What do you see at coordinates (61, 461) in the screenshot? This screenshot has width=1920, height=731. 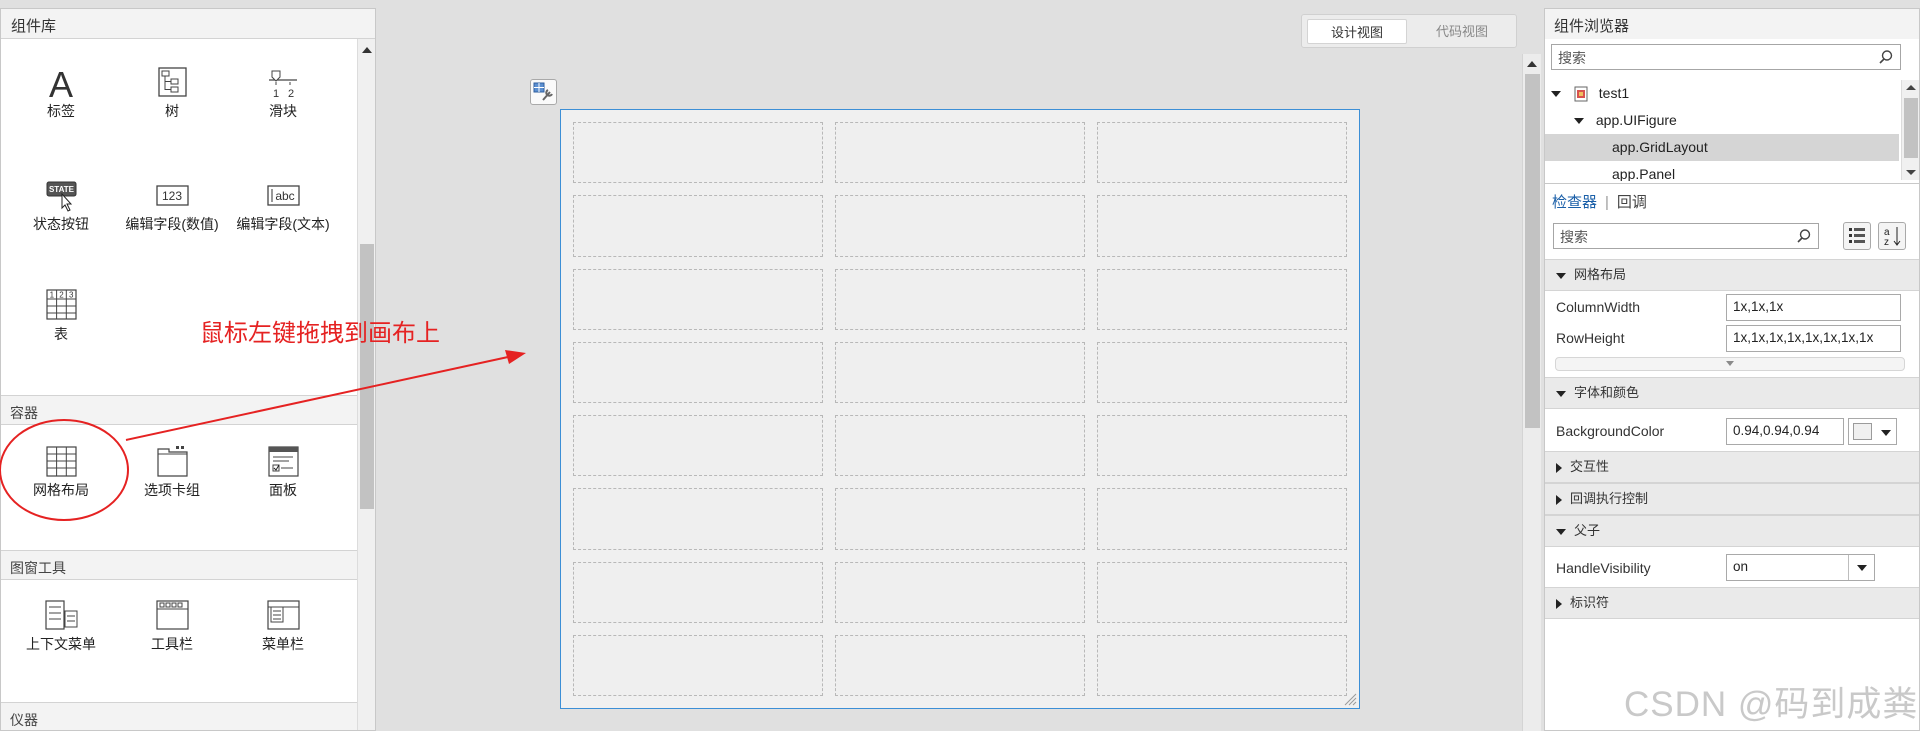 I see `grid-layout-icon` at bounding box center [61, 461].